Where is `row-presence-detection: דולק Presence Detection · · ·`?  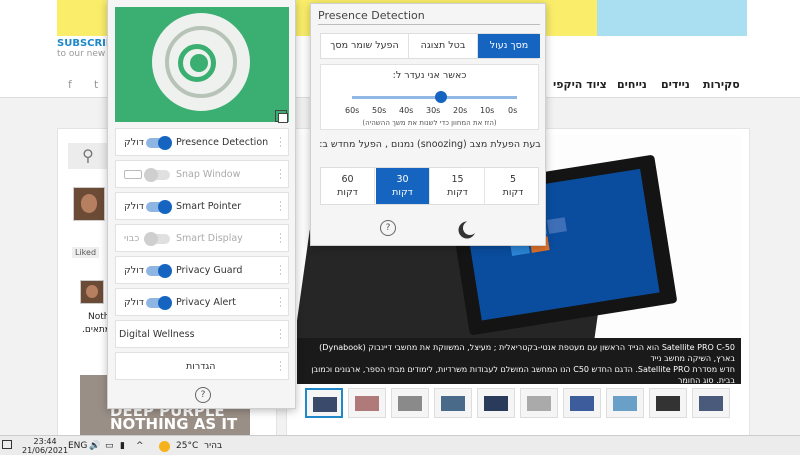
row-presence-detection: דולק Presence Detection · · · is located at coordinates (202, 142).